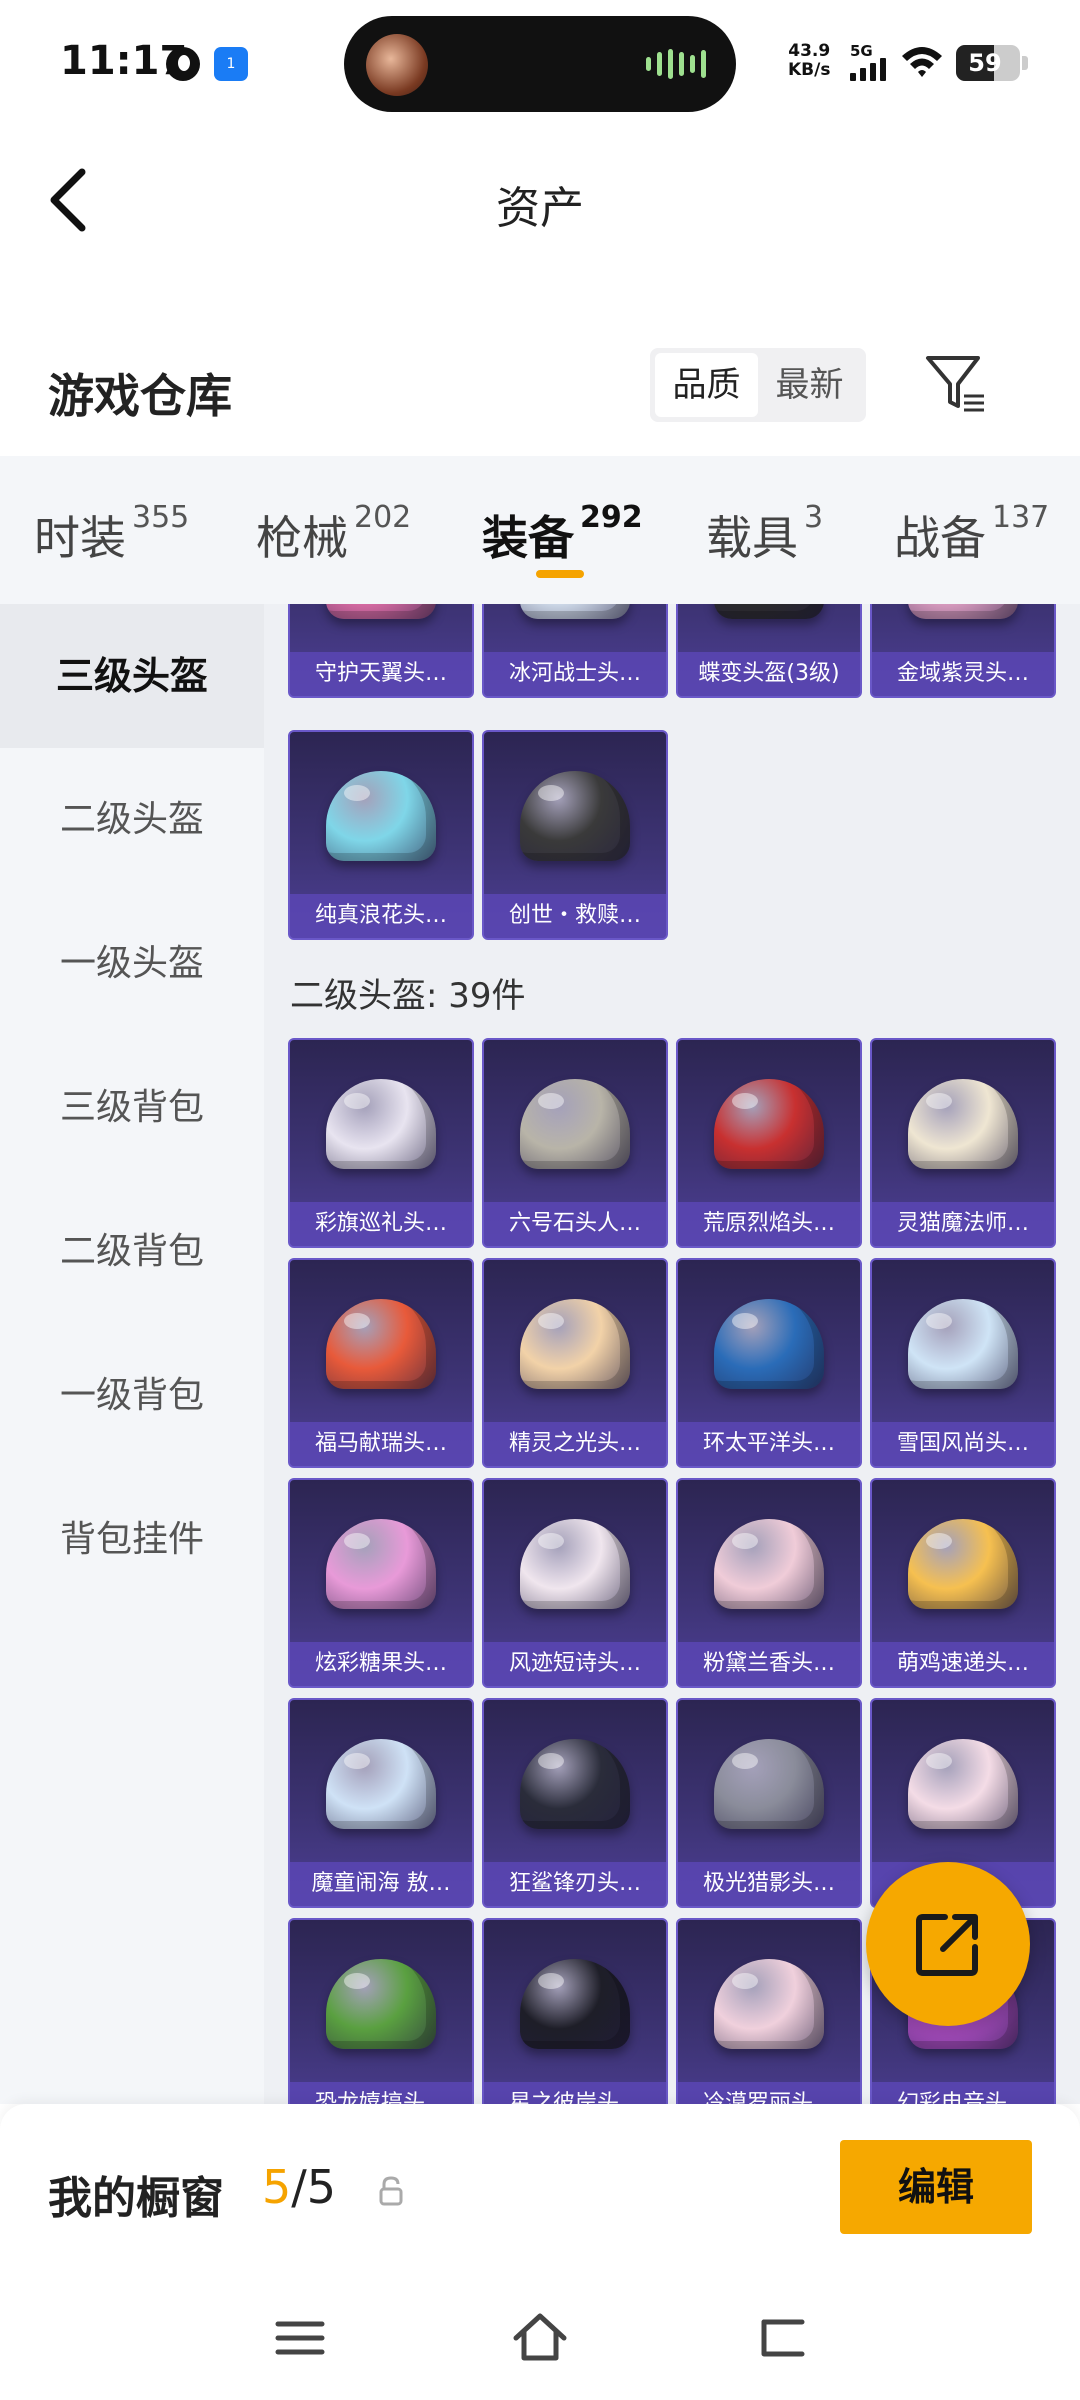 The image size is (1080, 2400). Describe the element at coordinates (782, 2338) in the screenshot. I see `back-icon` at that location.